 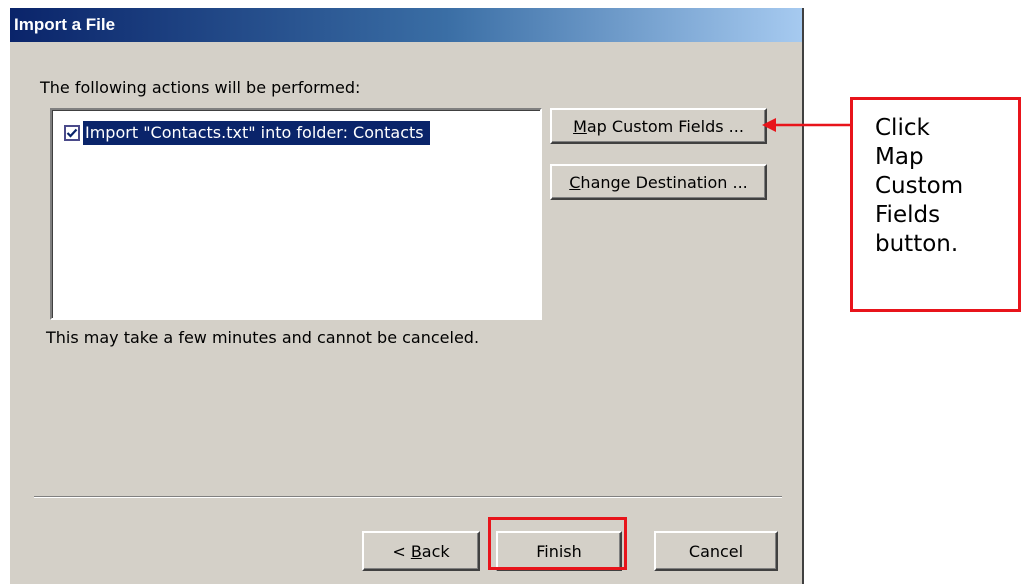 I want to click on cancel-button: Cancel, so click(x=716, y=551).